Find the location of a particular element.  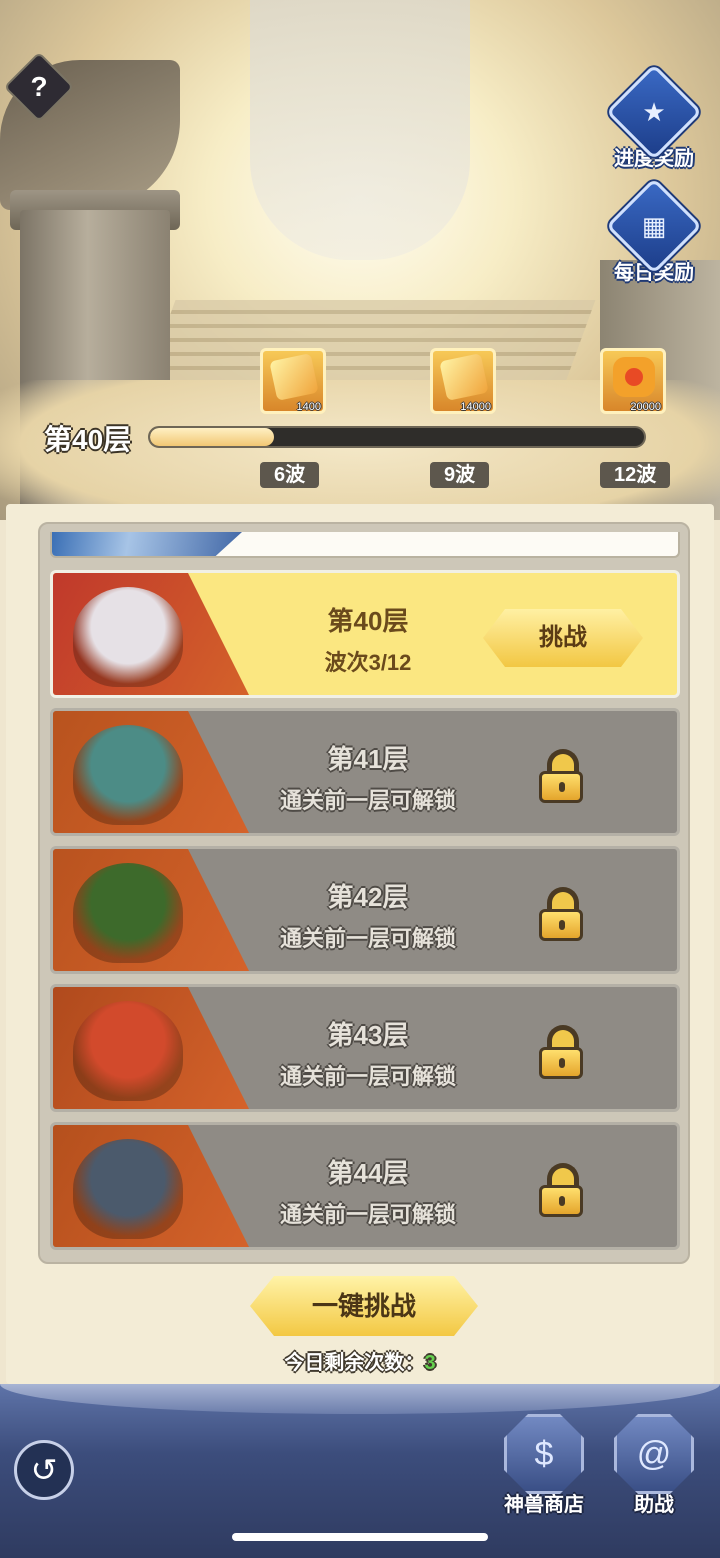

coin-icon is located at coordinates (634, 377).